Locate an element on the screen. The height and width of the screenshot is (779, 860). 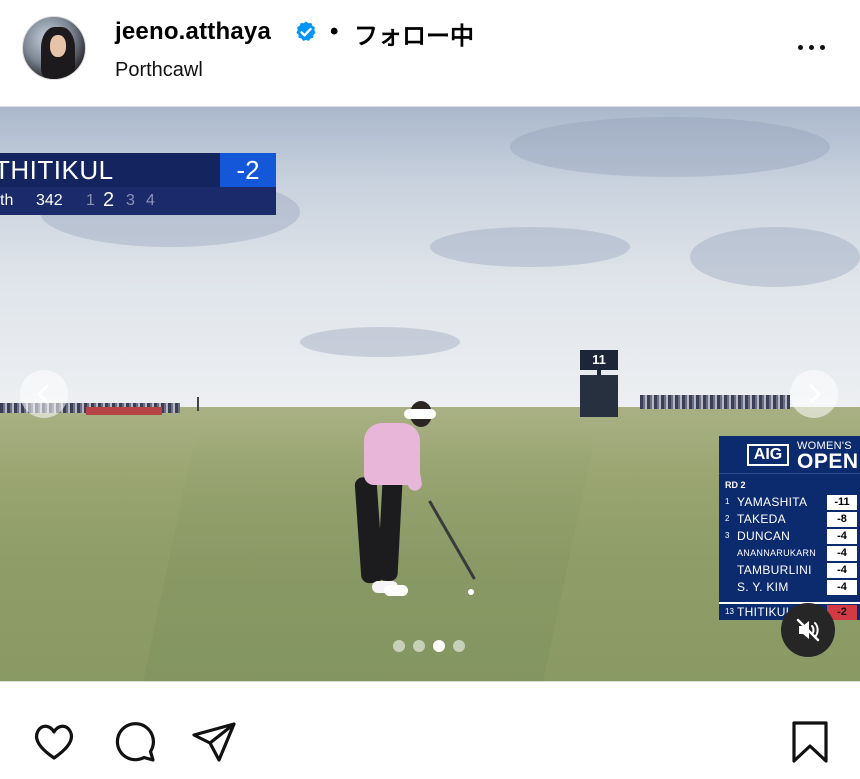
carousel-next-button is located at coordinates (814, 394).